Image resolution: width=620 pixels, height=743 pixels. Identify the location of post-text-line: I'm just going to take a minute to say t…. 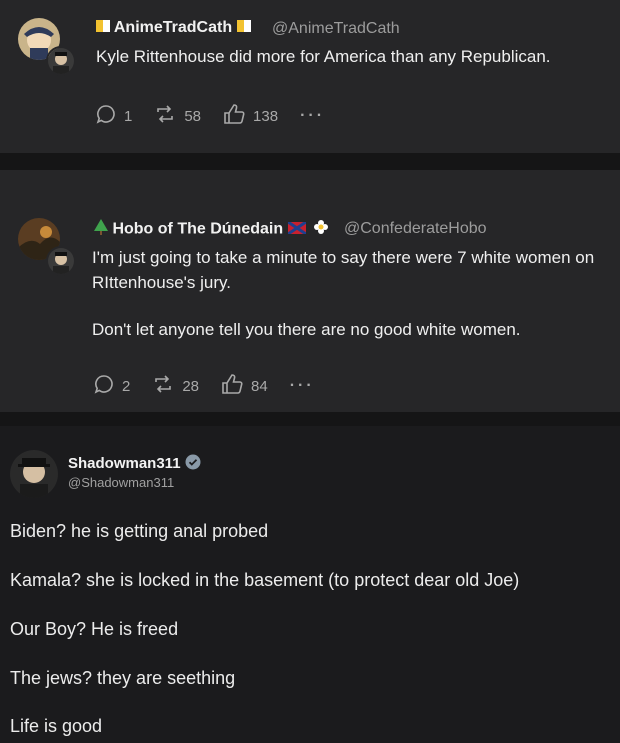
(343, 257).